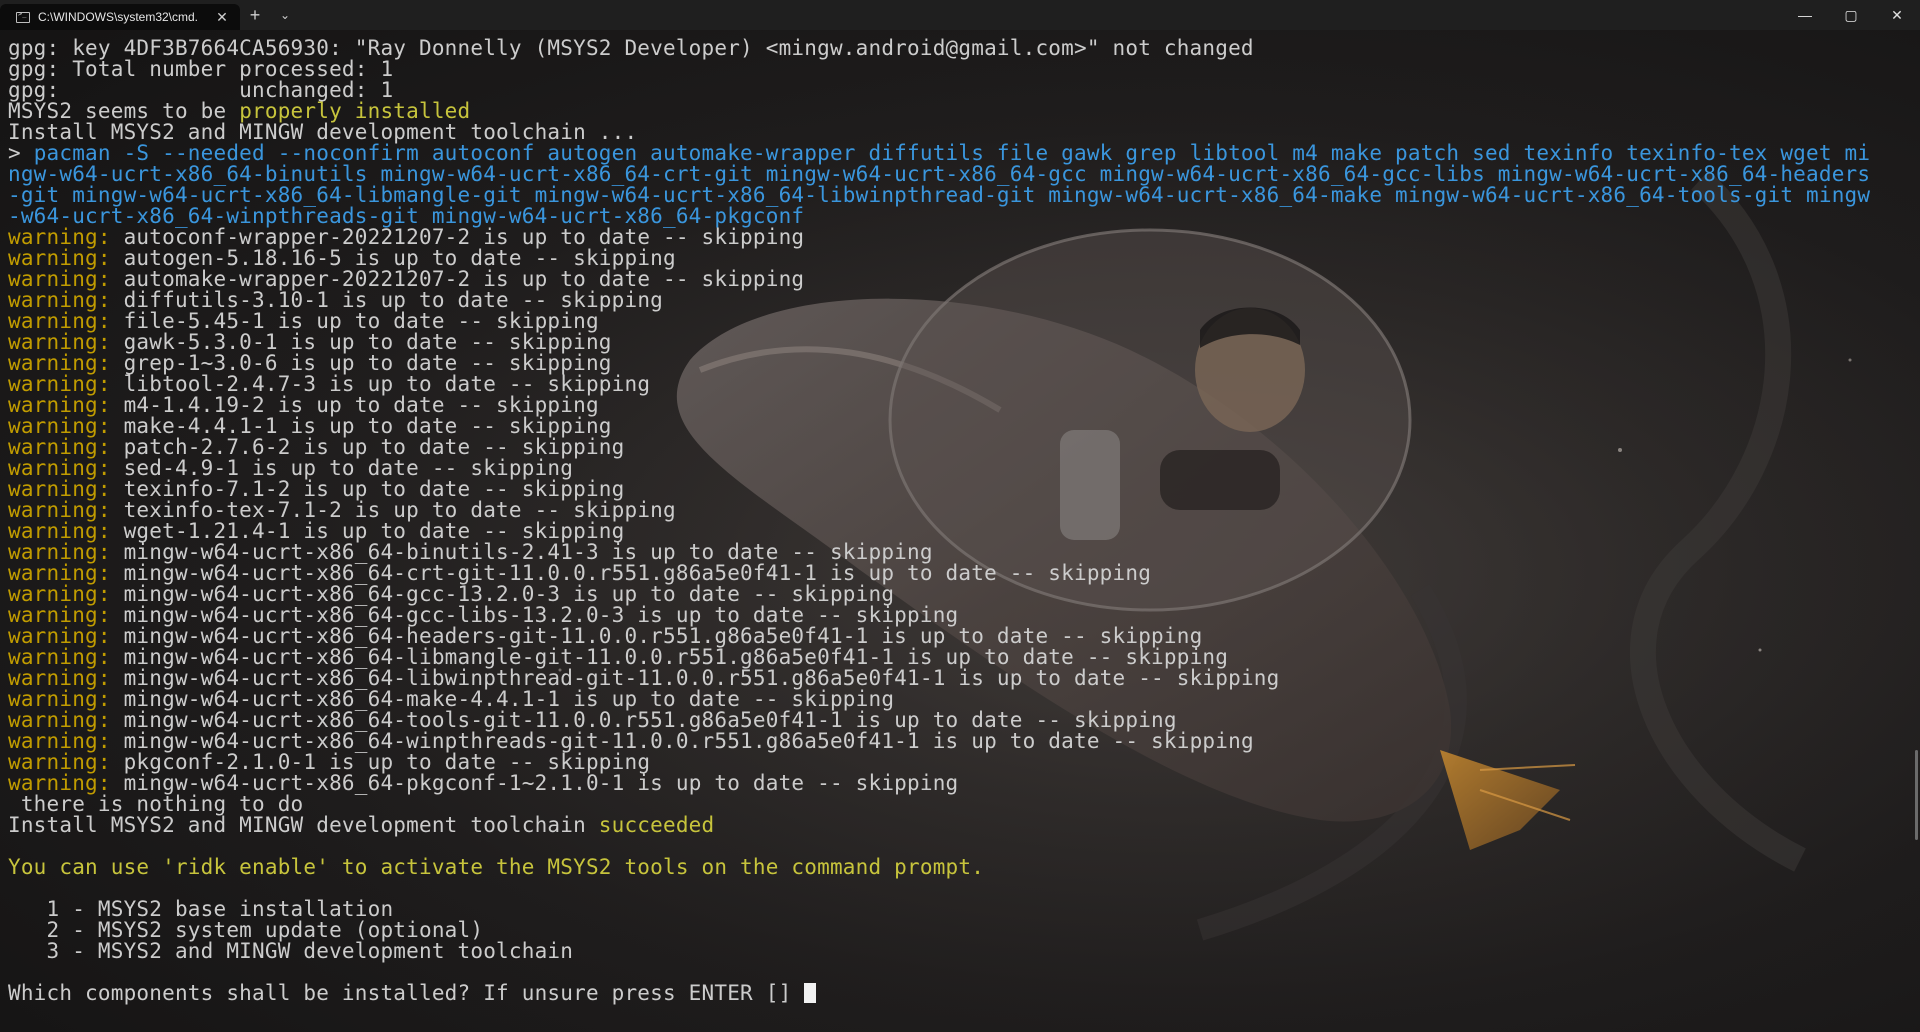  I want to click on output-line: gpg: unchanged: 1, so click(201, 90).